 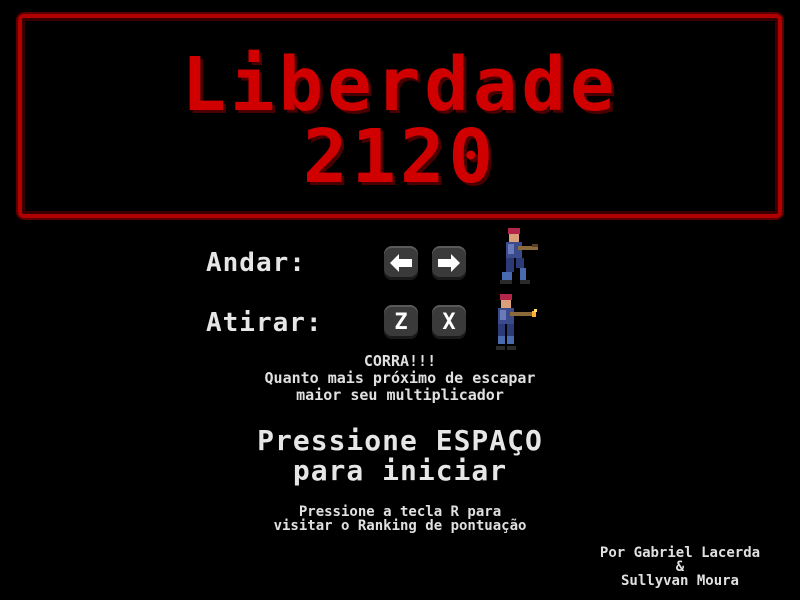 What do you see at coordinates (680, 553) in the screenshot?
I see `credits-line1: Por Gabriel Lacerda` at bounding box center [680, 553].